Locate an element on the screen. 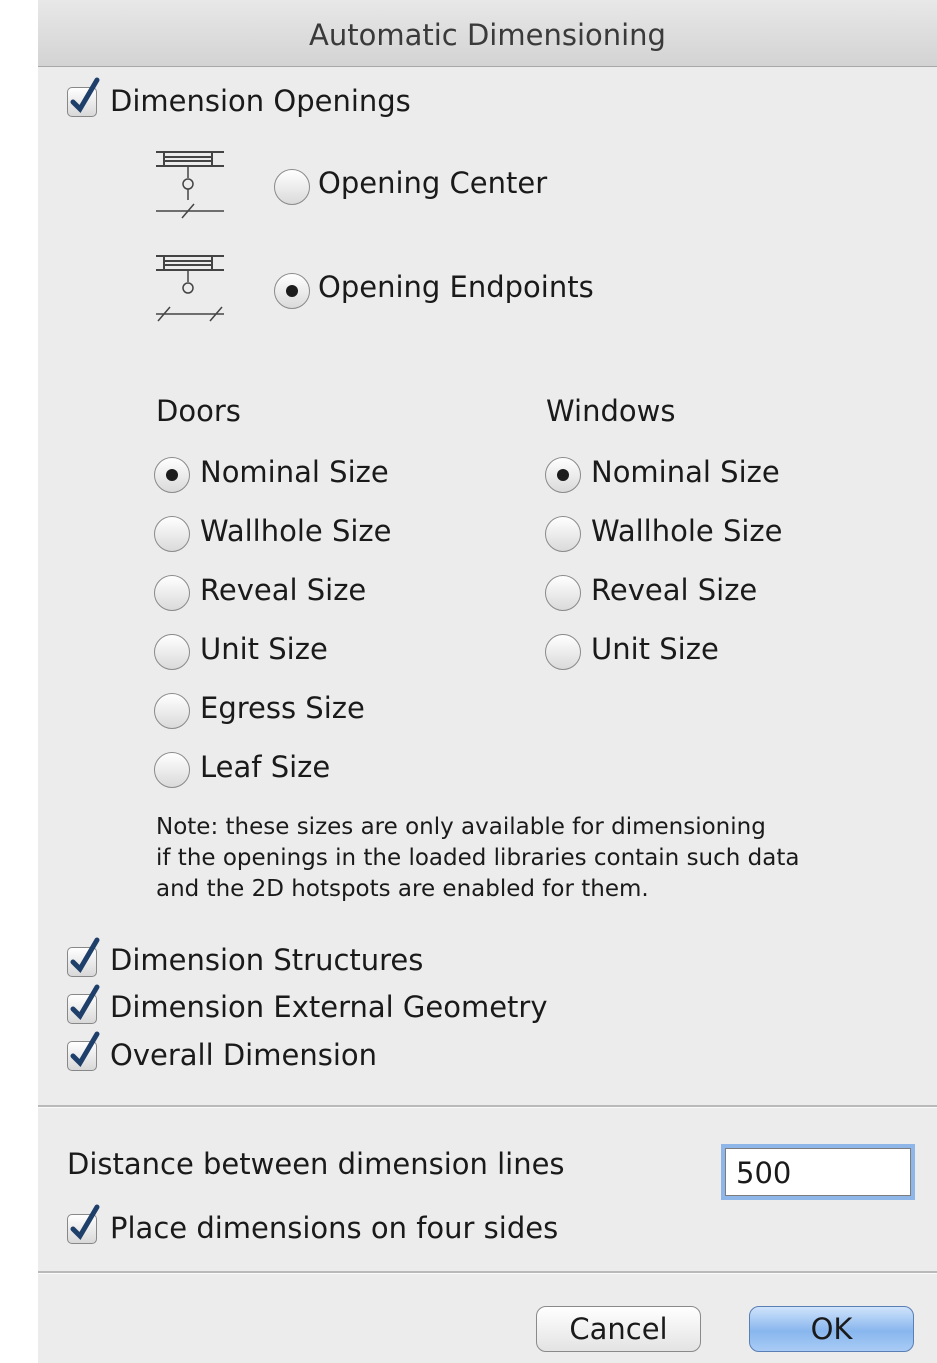  dimension-external-geometry-label: Dimension External Geometry is located at coordinates (329, 1007).